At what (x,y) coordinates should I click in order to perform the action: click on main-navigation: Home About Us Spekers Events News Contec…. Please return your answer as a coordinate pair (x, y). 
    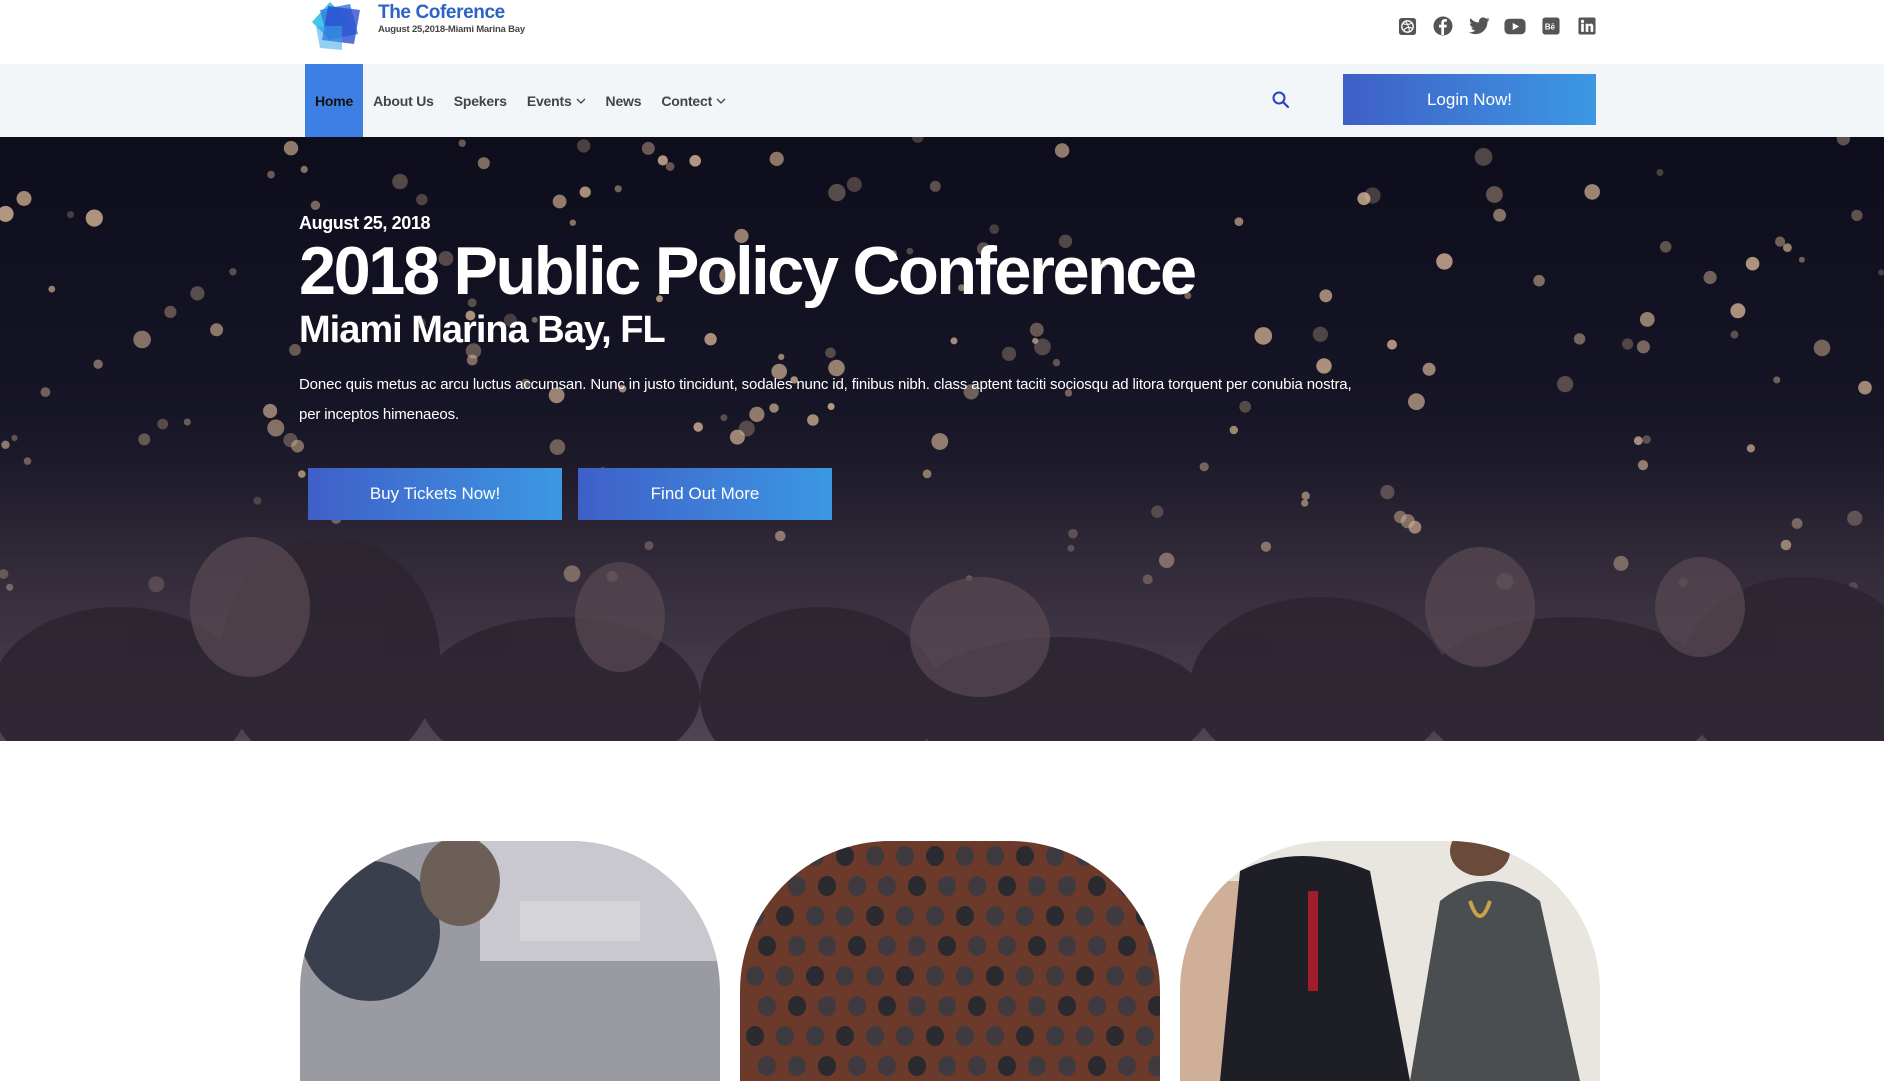
    Looking at the image, I should click on (942, 100).